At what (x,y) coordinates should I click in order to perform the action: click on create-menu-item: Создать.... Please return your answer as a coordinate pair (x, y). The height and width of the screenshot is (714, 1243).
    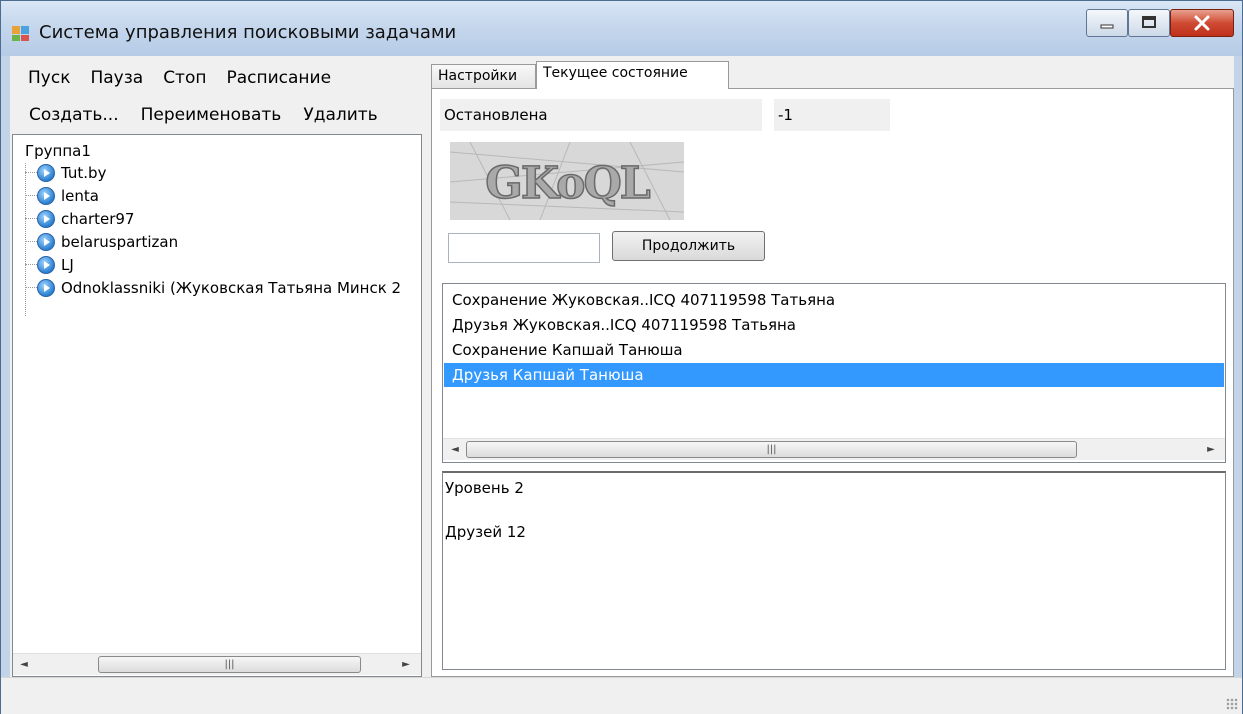
    Looking at the image, I should click on (74, 115).